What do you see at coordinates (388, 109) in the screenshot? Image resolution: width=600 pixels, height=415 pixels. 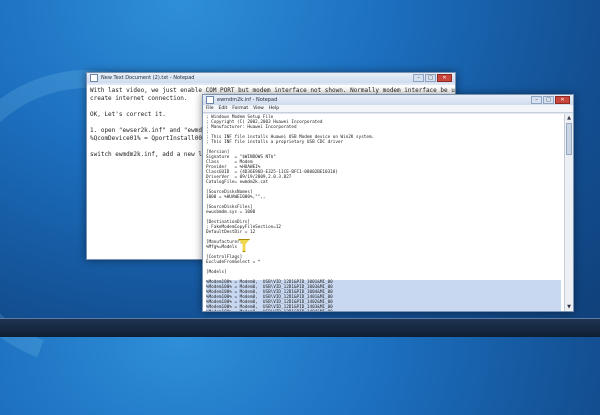 I see `menu-bar: File Edit Format View Help` at bounding box center [388, 109].